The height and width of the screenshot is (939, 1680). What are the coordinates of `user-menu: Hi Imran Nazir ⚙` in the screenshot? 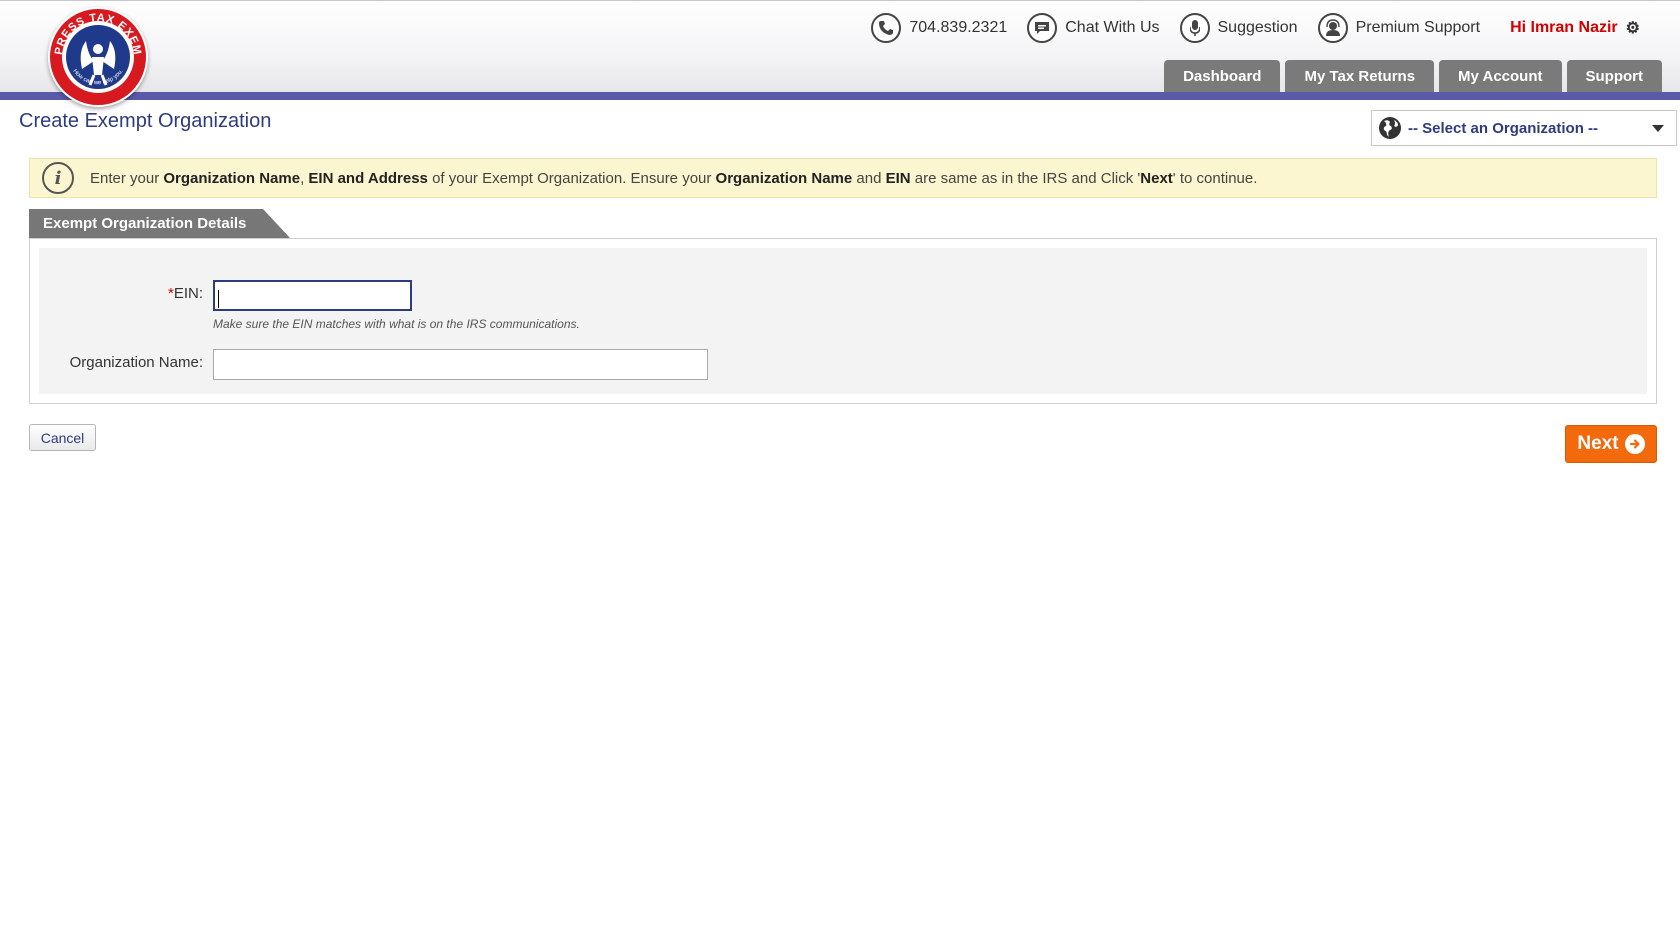 It's located at (1575, 28).